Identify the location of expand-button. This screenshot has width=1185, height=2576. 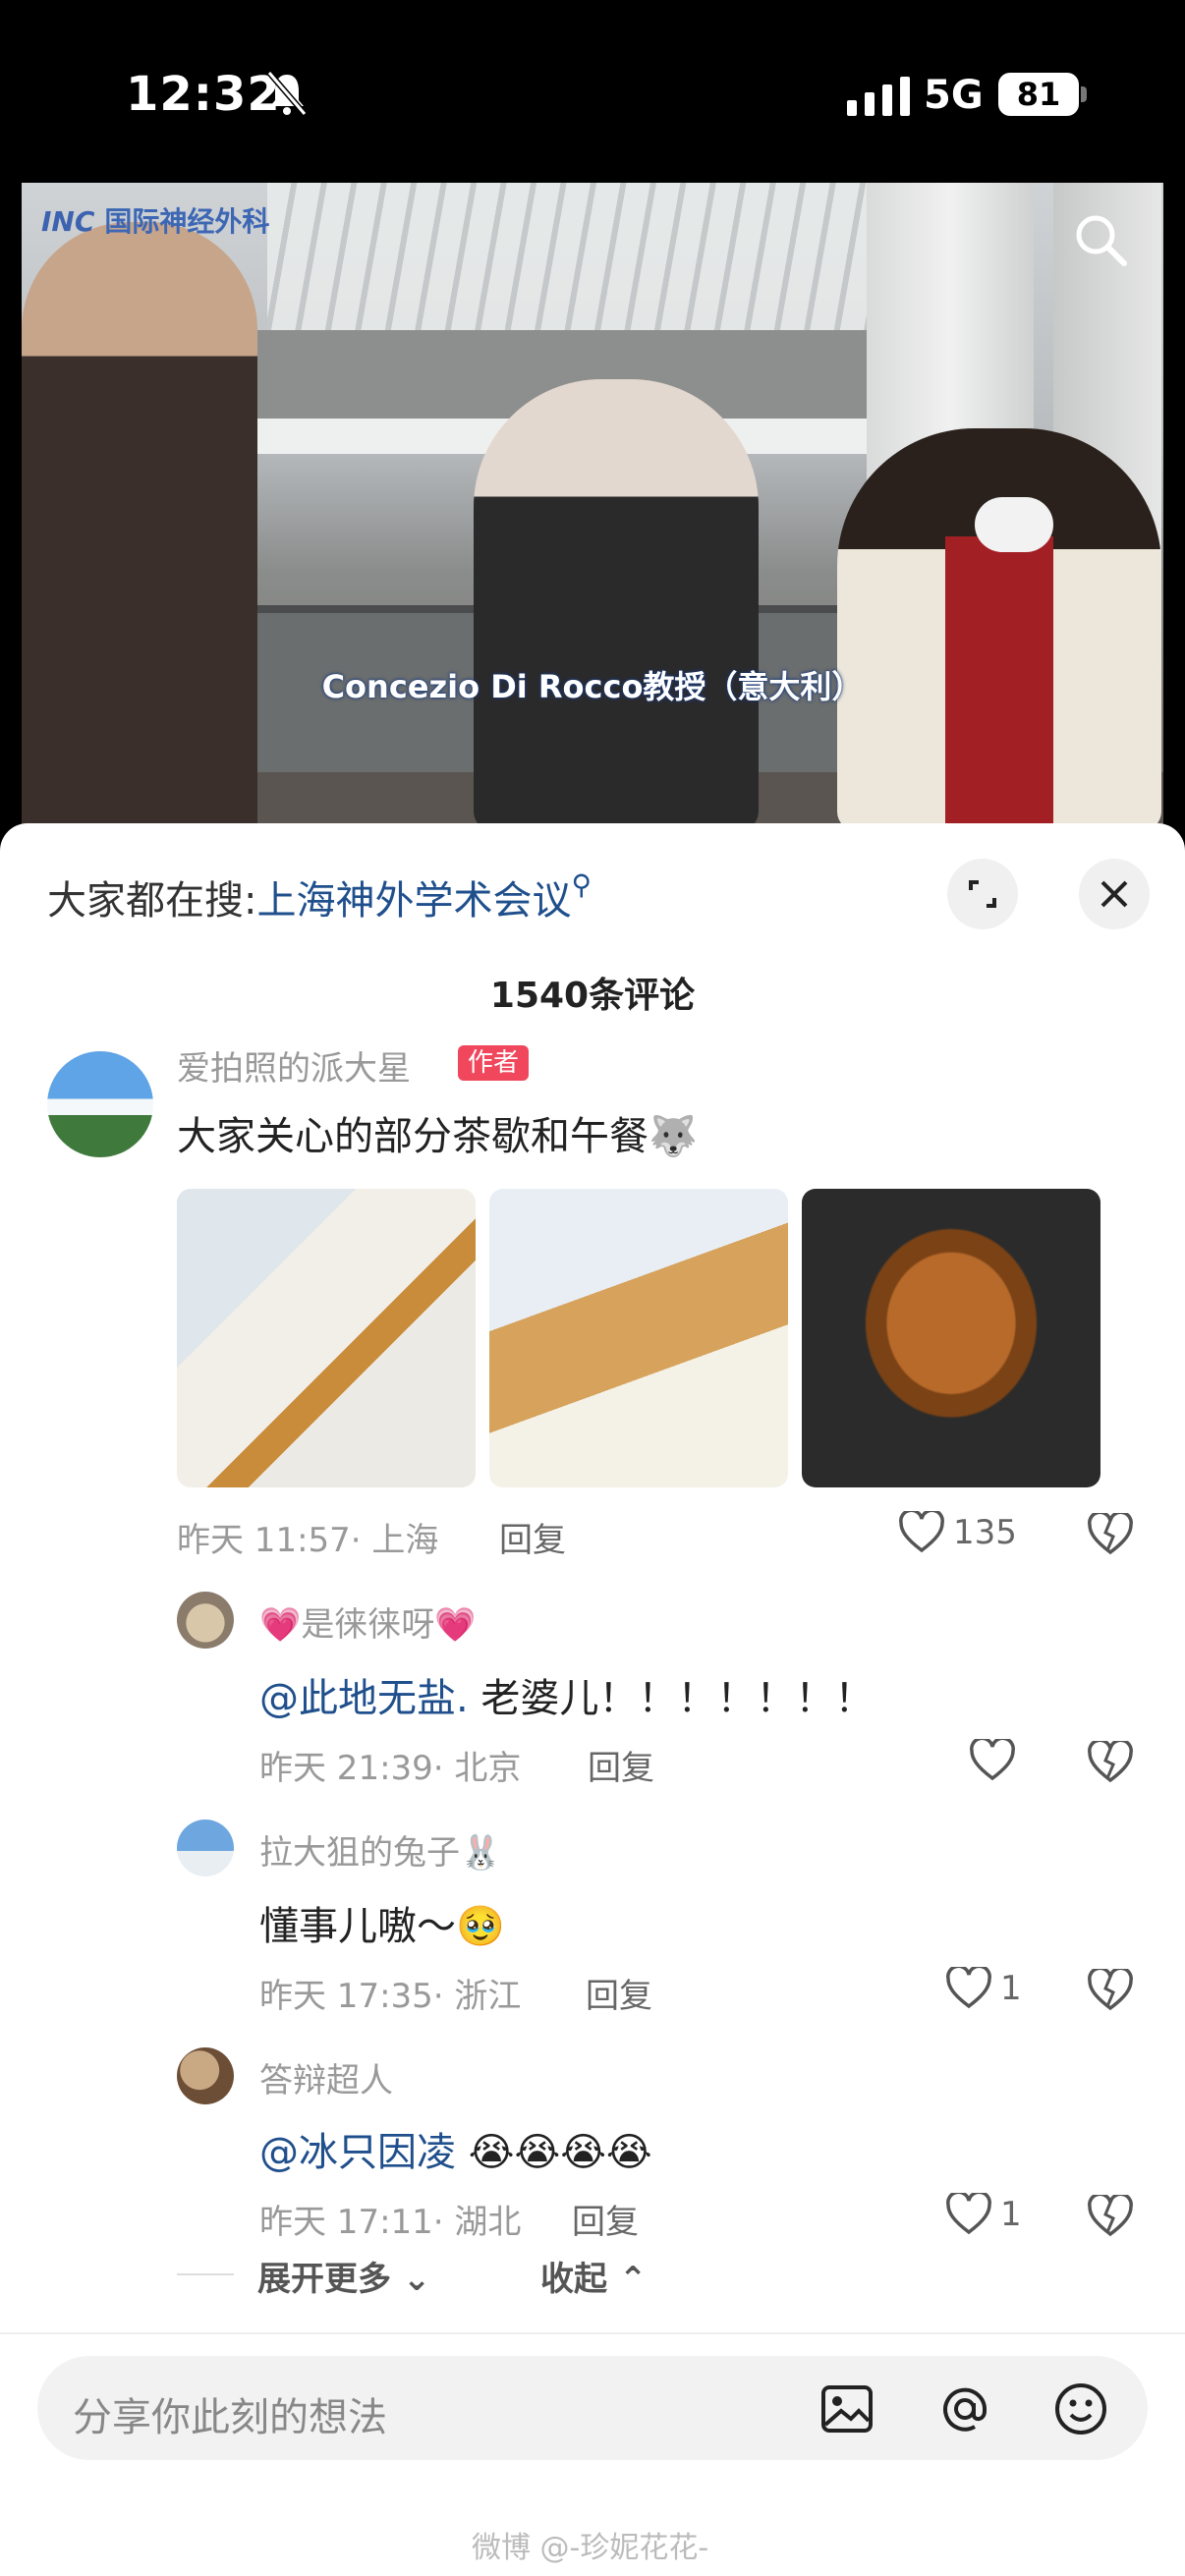
(983, 894).